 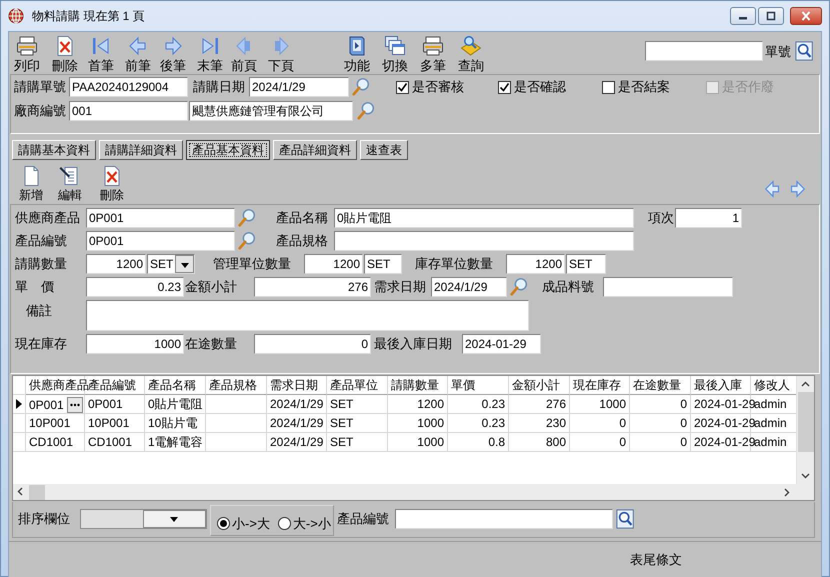 I want to click on vertical-scrollbar, so click(x=805, y=430).